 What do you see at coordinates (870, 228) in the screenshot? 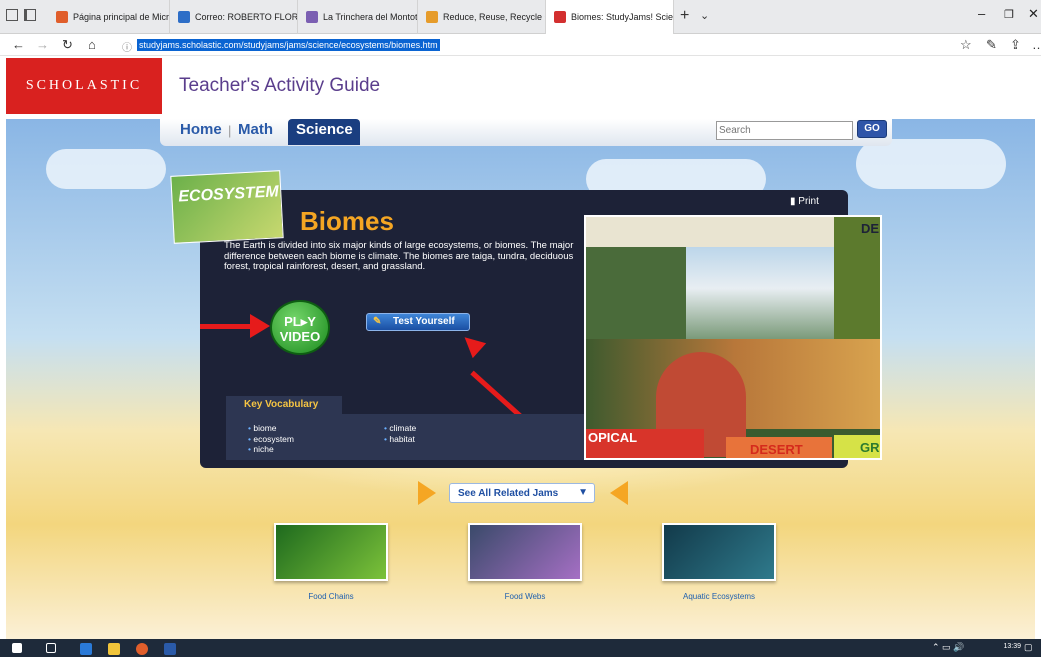
I see `collage-label-deciduous: DE` at bounding box center [870, 228].